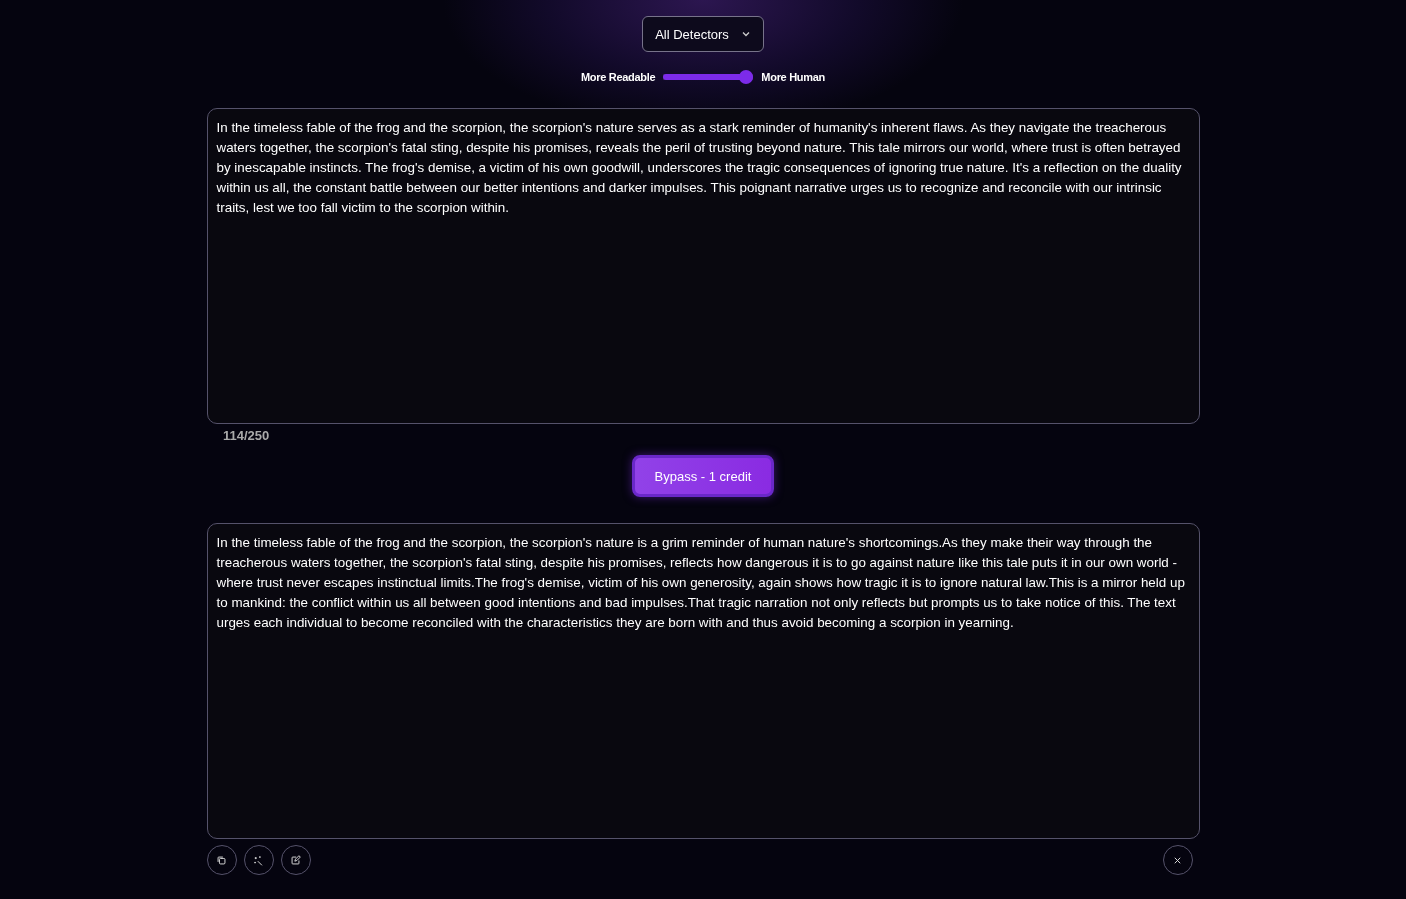  I want to click on slider-label: More Human, so click(793, 77).